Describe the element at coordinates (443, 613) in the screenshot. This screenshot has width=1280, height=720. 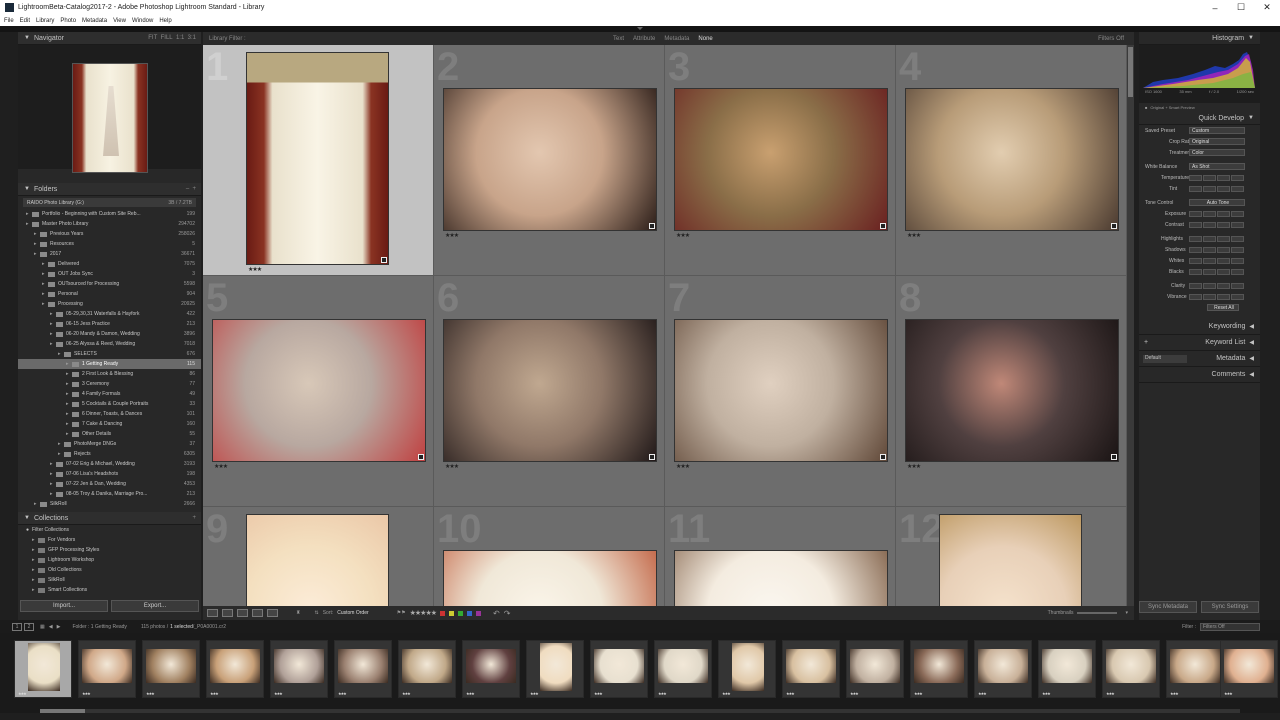
I see `color-label-red` at that location.